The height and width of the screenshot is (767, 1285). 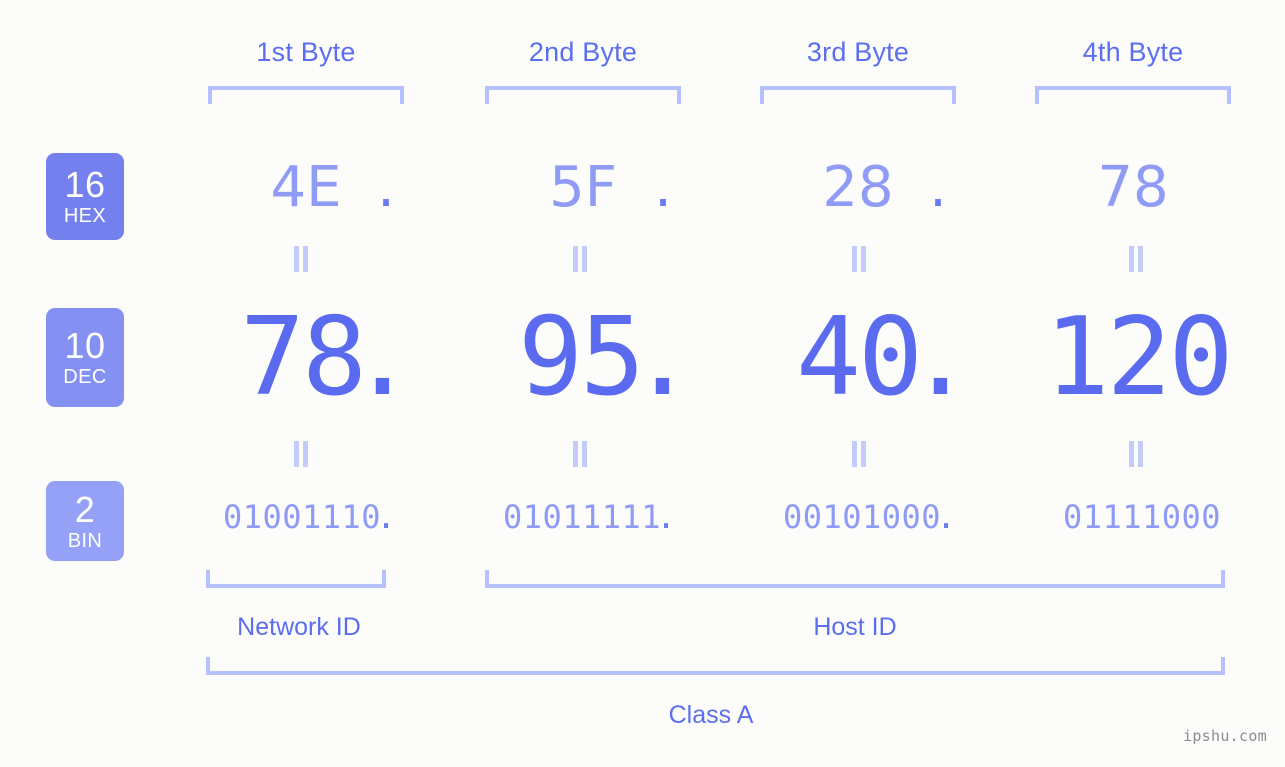 What do you see at coordinates (711, 715) in the screenshot?
I see `class-label: Class A` at bounding box center [711, 715].